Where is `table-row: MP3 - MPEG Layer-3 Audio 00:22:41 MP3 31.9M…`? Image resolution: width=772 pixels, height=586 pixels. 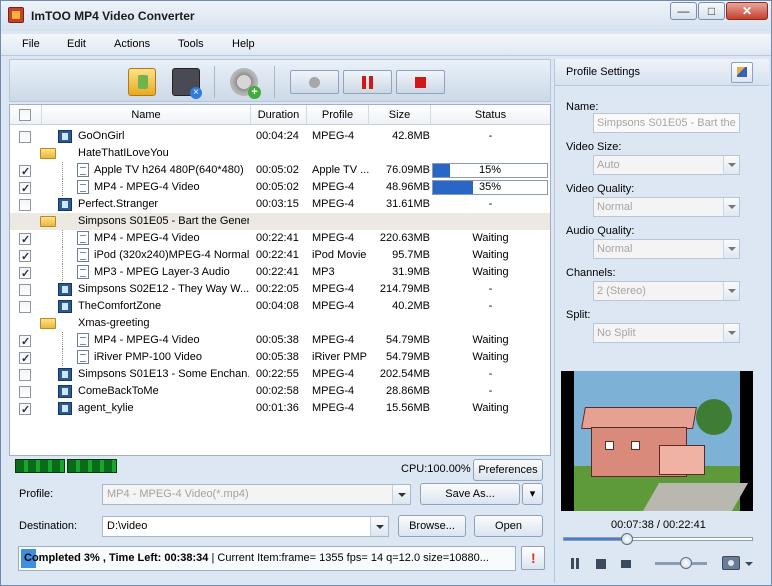
table-row: MP3 - MPEG Layer-3 Audio 00:22:41 MP3 31.9M… is located at coordinates (280, 273).